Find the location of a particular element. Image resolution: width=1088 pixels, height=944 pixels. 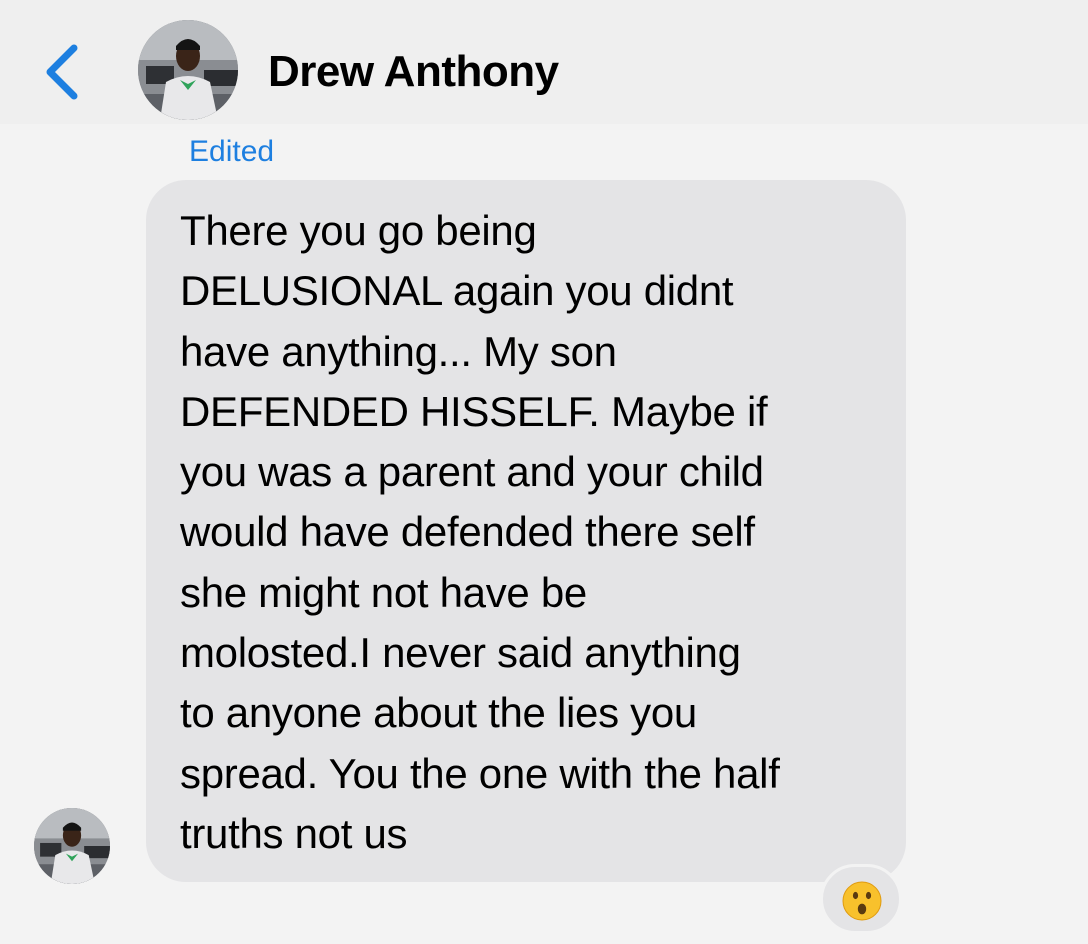

message-line: spread. You the one with the half is located at coordinates (480, 773).